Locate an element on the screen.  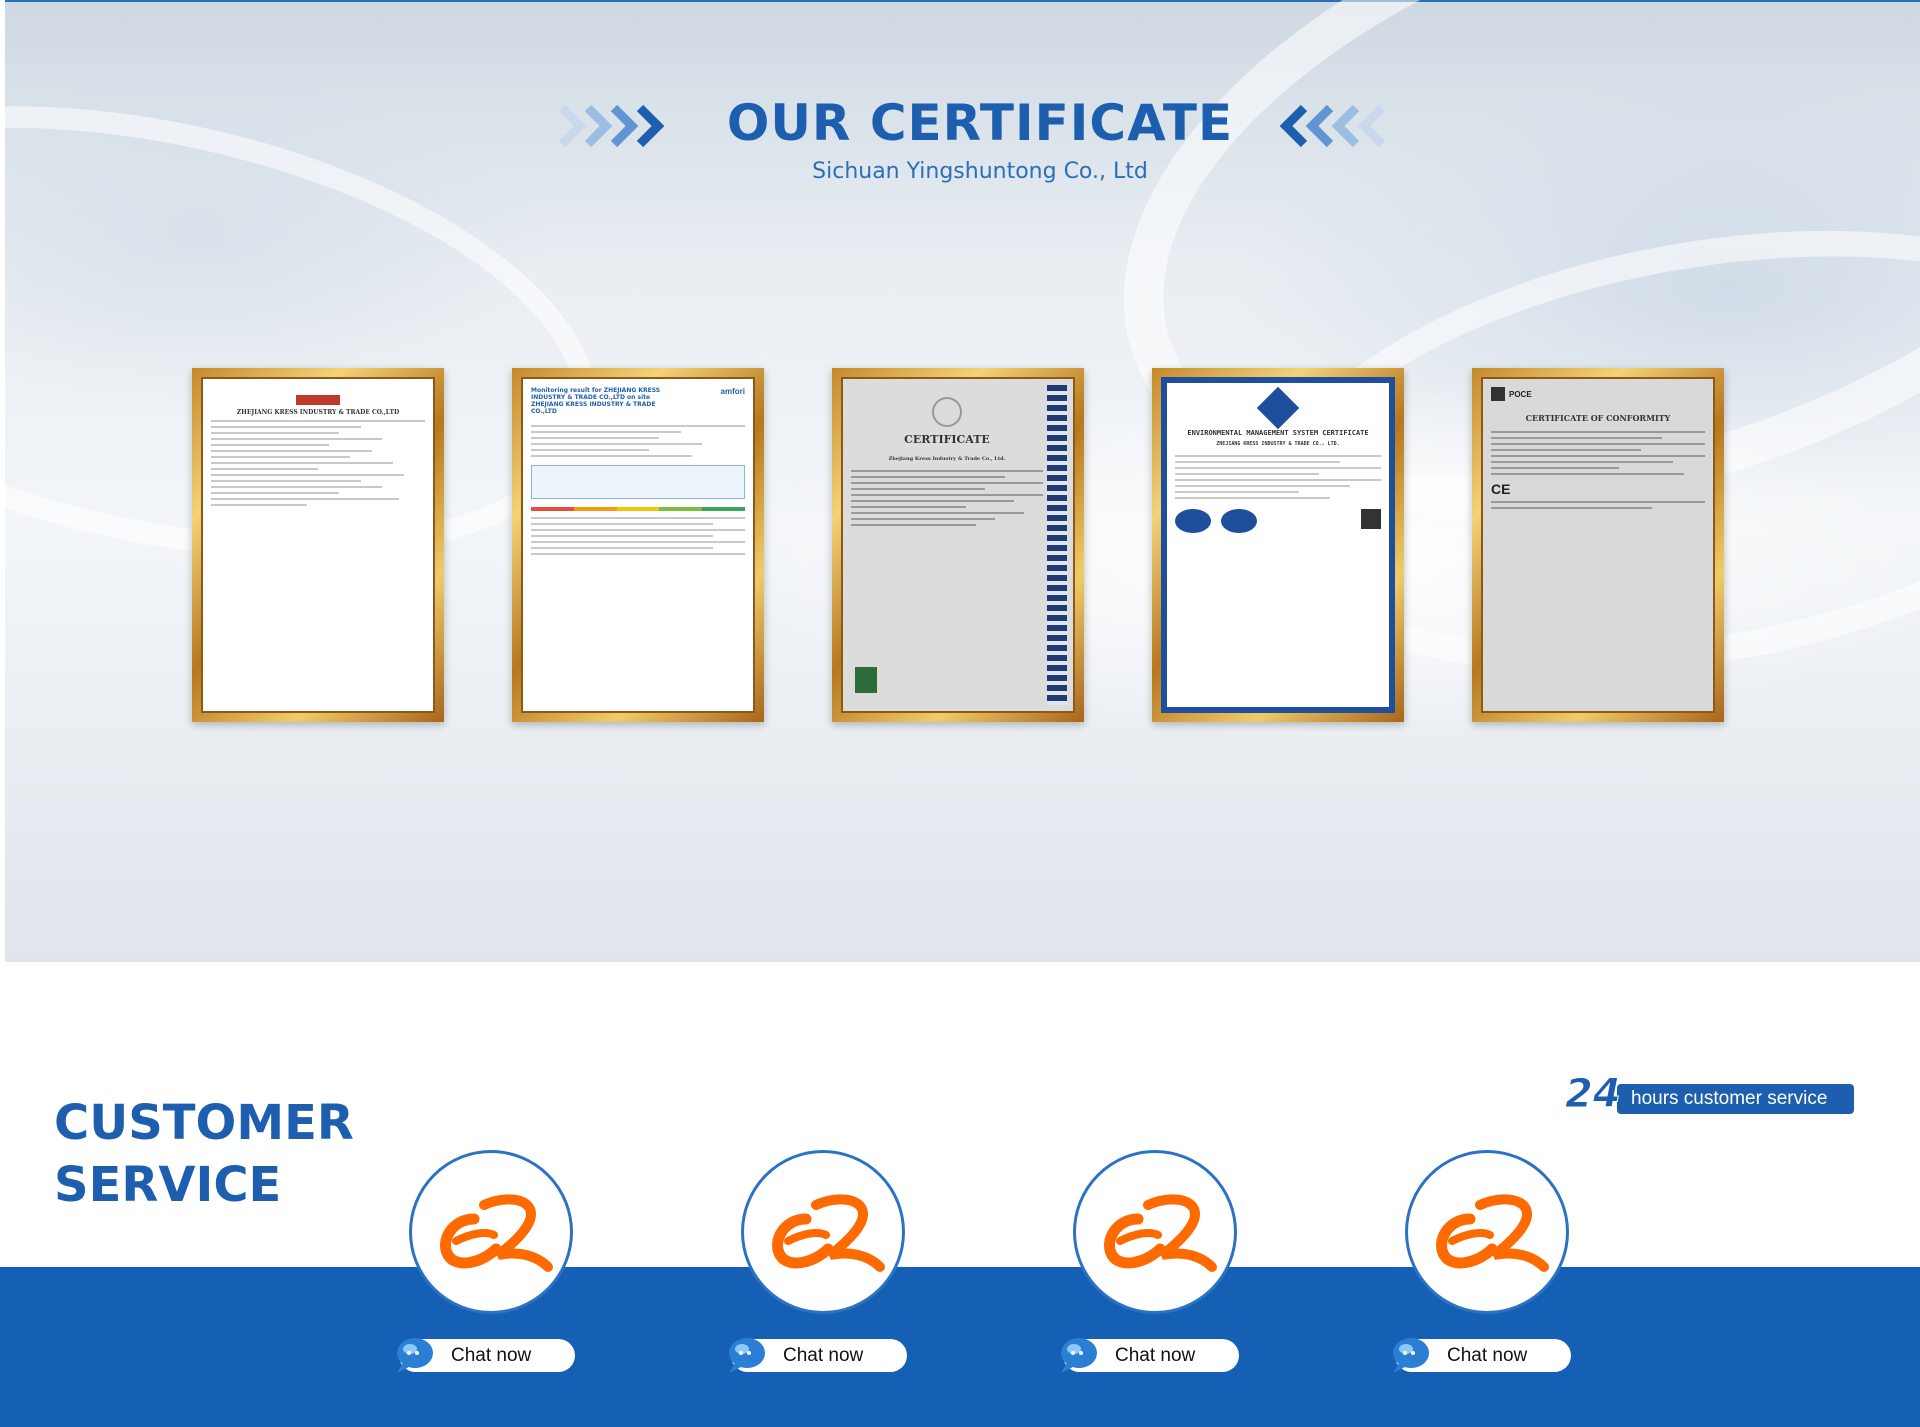
blue-band is located at coordinates (960, 1347).